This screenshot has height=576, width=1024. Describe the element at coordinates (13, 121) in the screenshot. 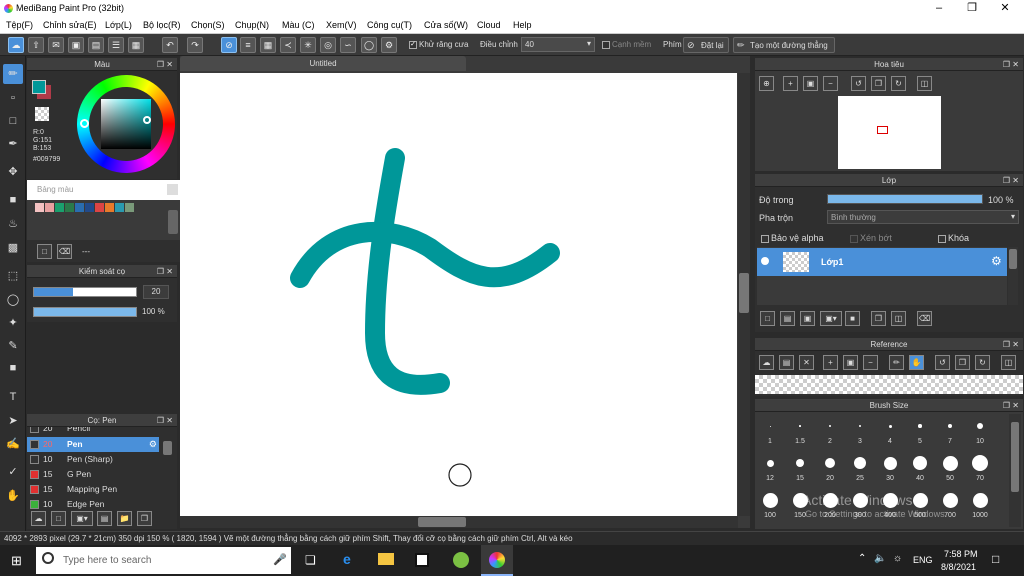

I see `rectangle-tool-icon: □` at that location.